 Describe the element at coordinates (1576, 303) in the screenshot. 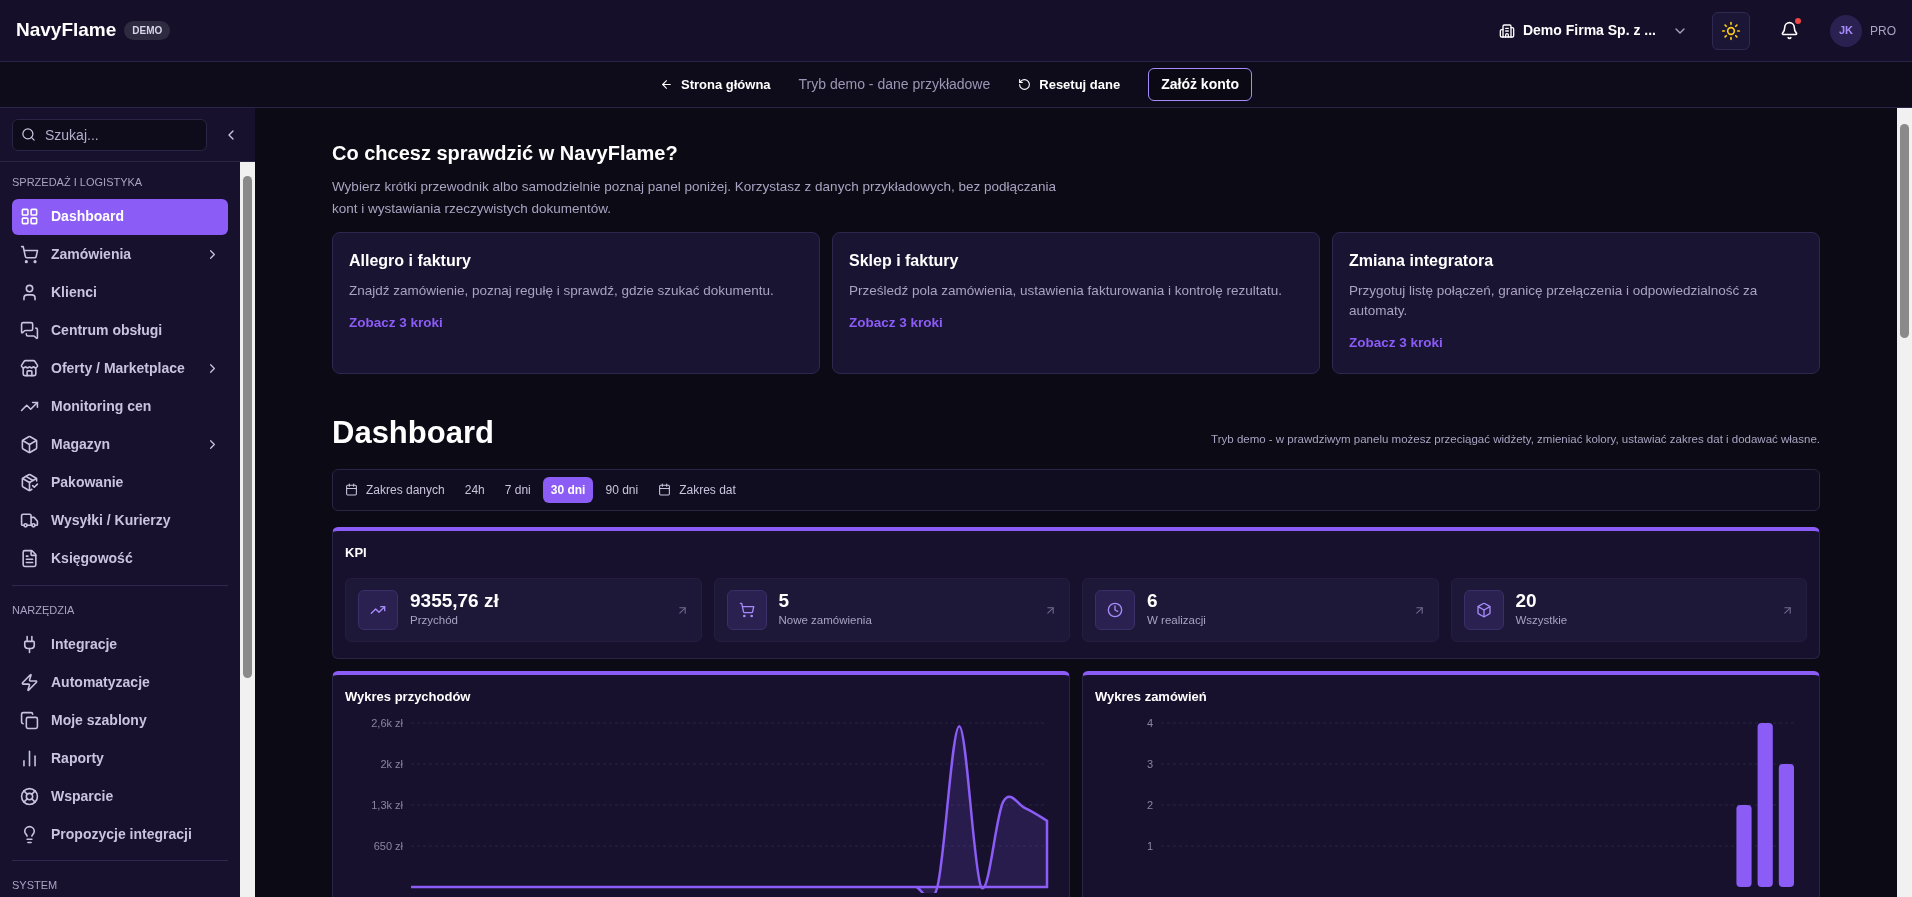

I see `guide-card: Zmiana integratora Przygotuj listę połączeń, granicę przełączenia i odpowiedzialność za automaty. Zobacz 3 kroki` at that location.